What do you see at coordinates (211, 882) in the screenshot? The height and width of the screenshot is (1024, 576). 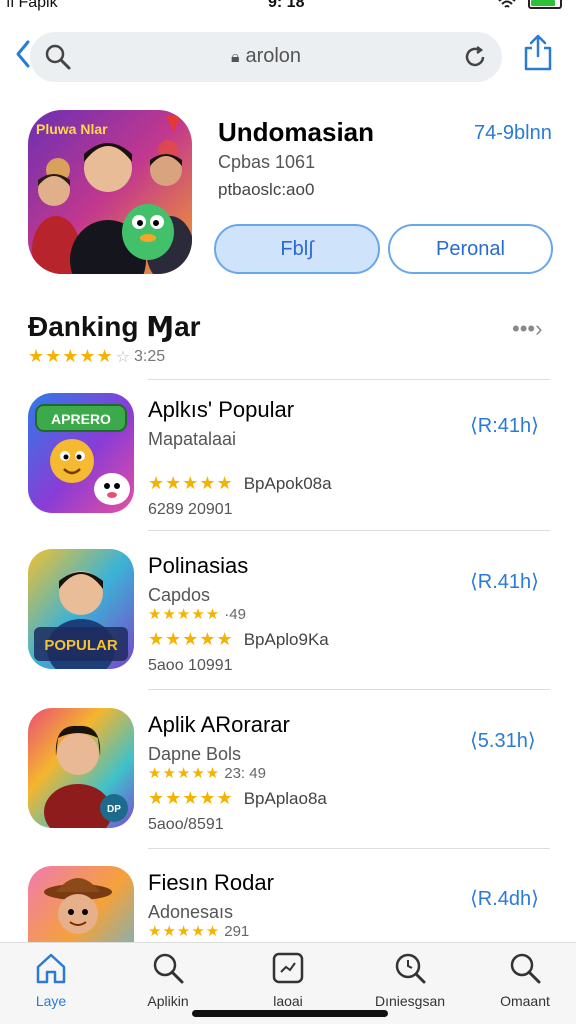 I see `item-title: Fiesın Rodar` at bounding box center [211, 882].